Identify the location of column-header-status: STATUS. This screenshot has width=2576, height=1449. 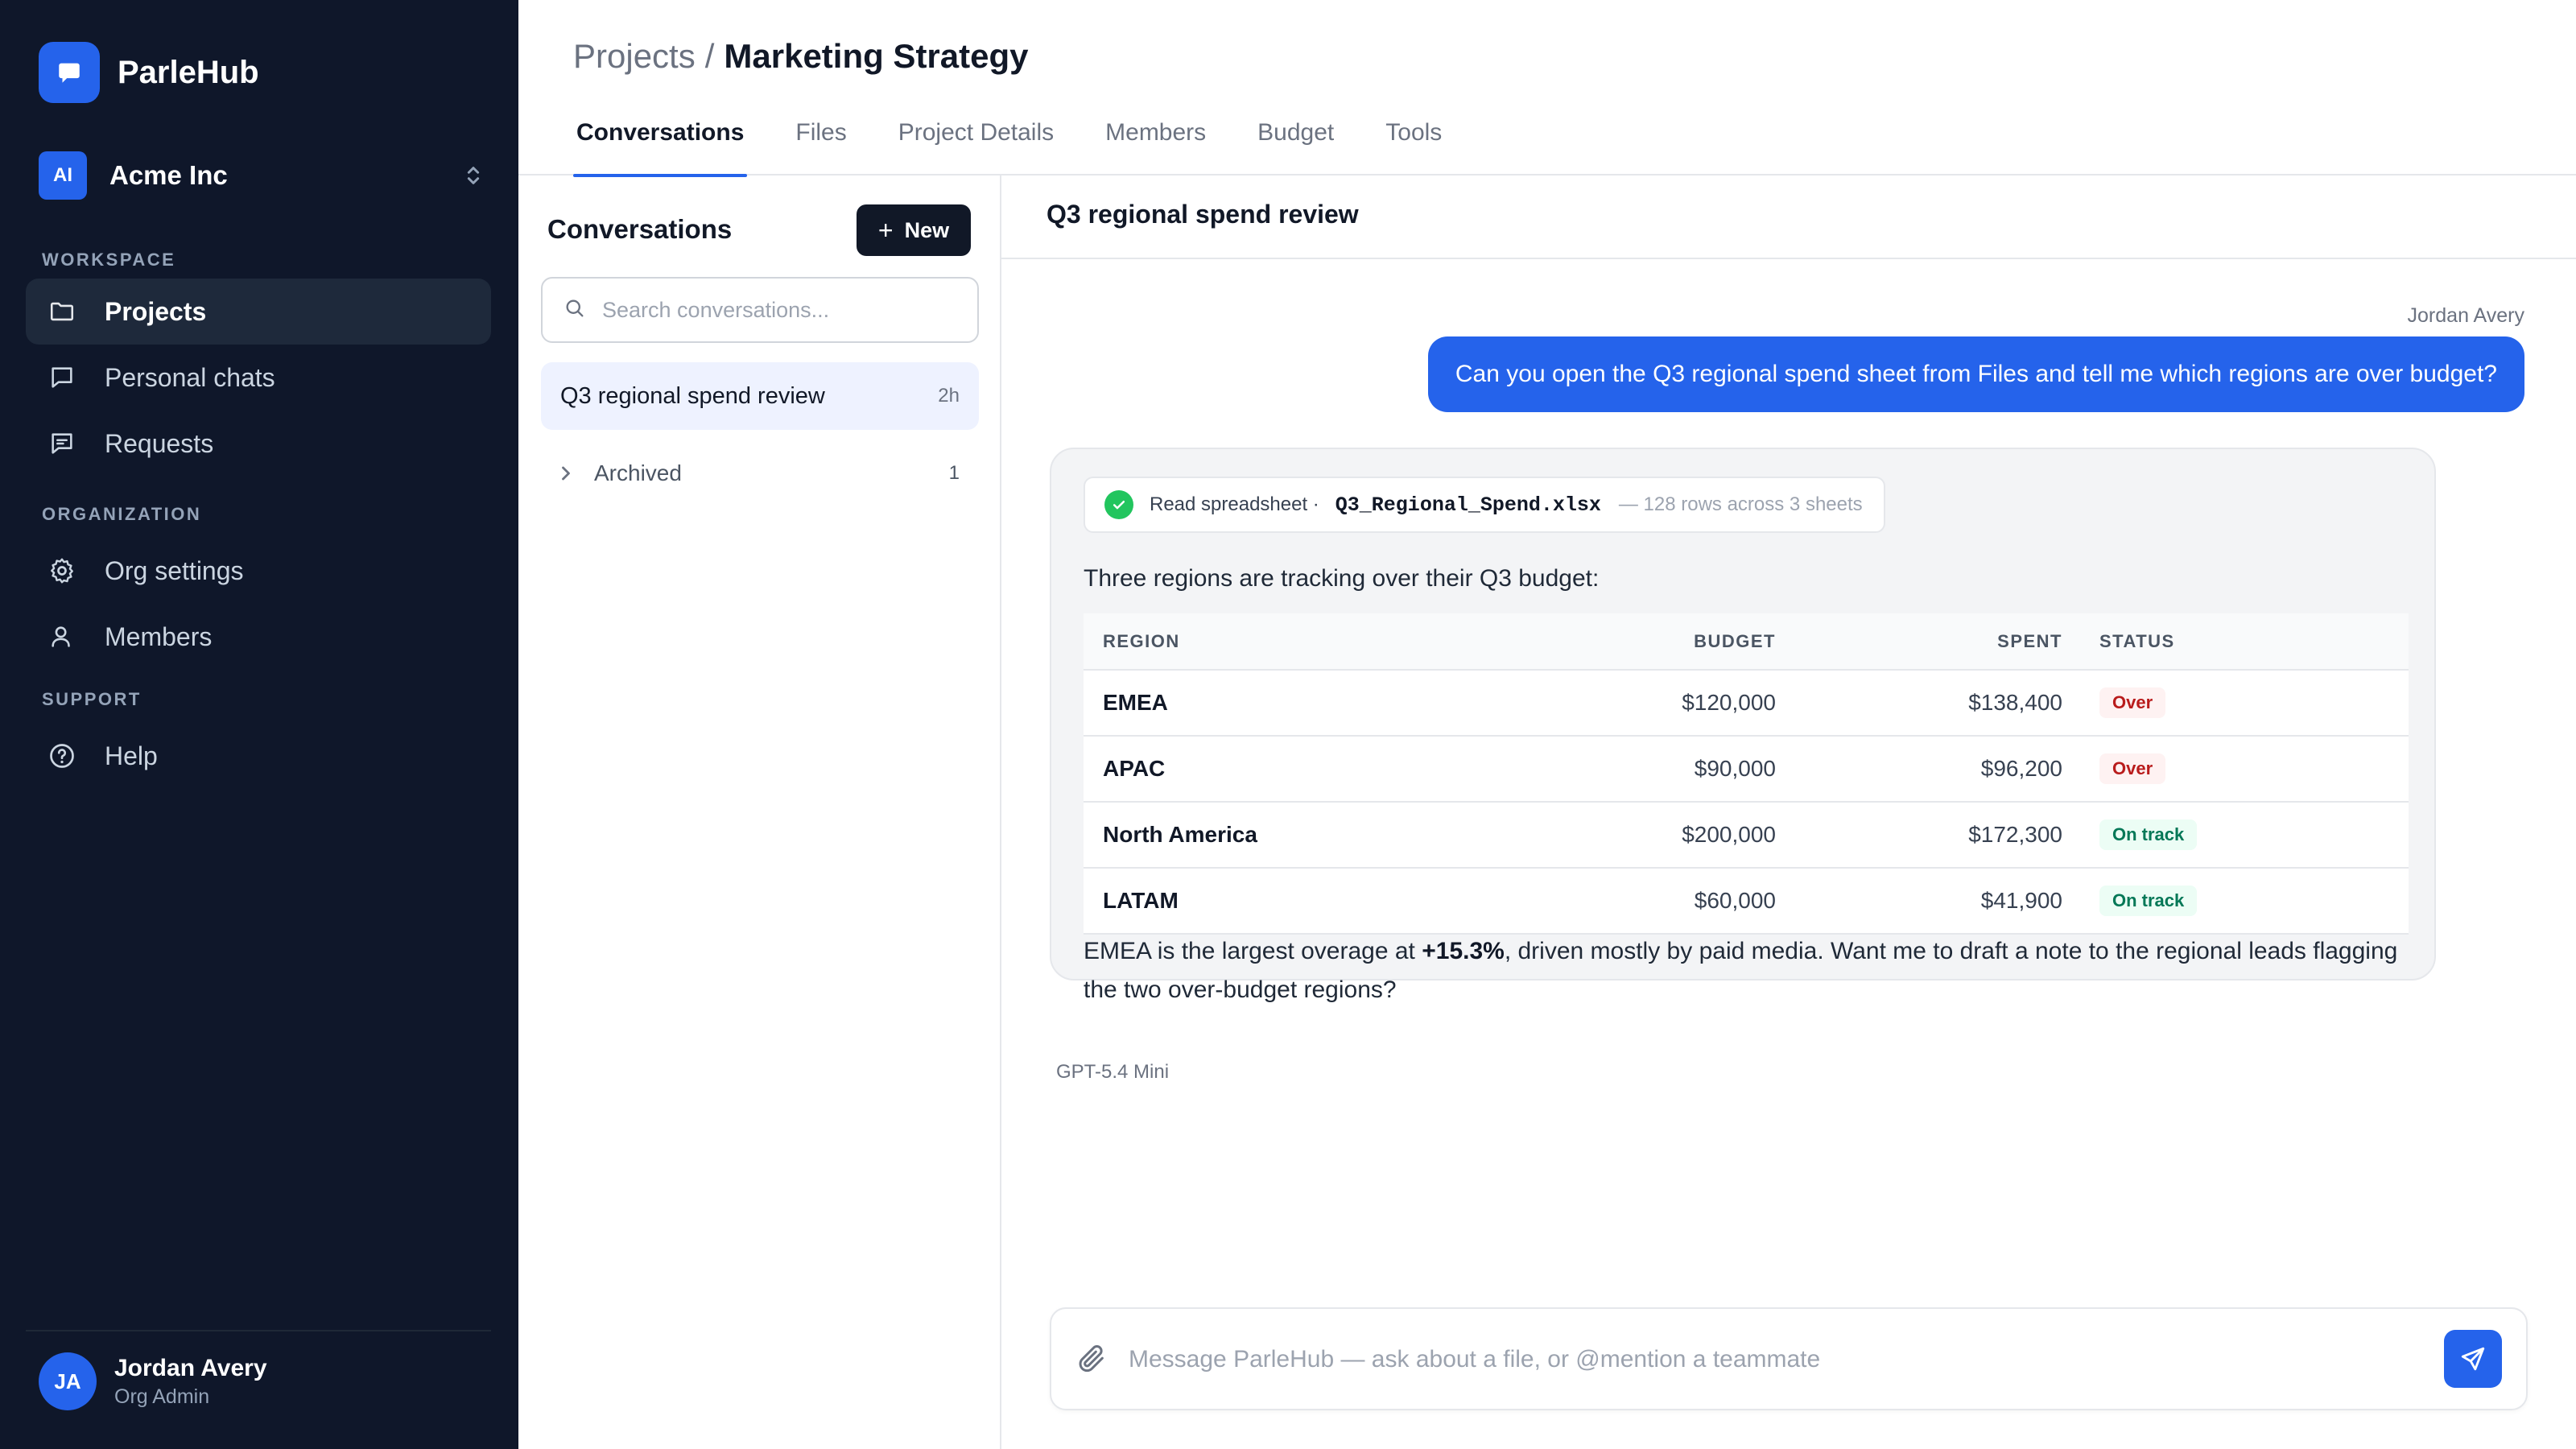
(2235, 642).